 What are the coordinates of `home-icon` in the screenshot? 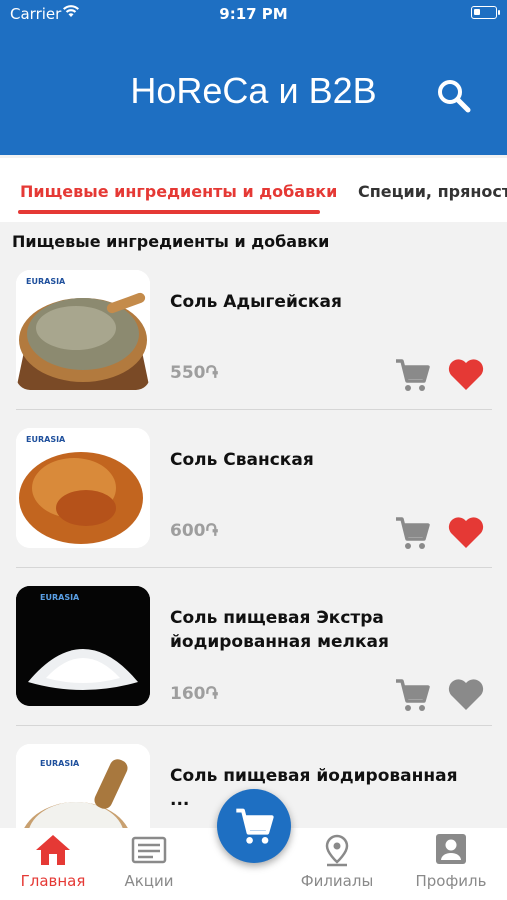 It's located at (53, 850).